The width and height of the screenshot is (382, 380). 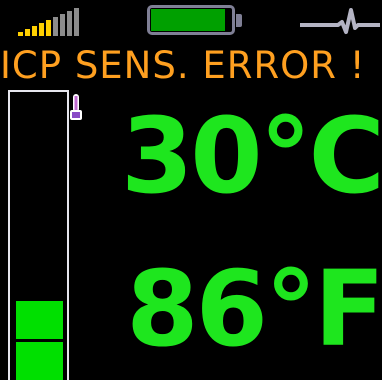 What do you see at coordinates (188, 20) in the screenshot?
I see `battery-level-fill` at bounding box center [188, 20].